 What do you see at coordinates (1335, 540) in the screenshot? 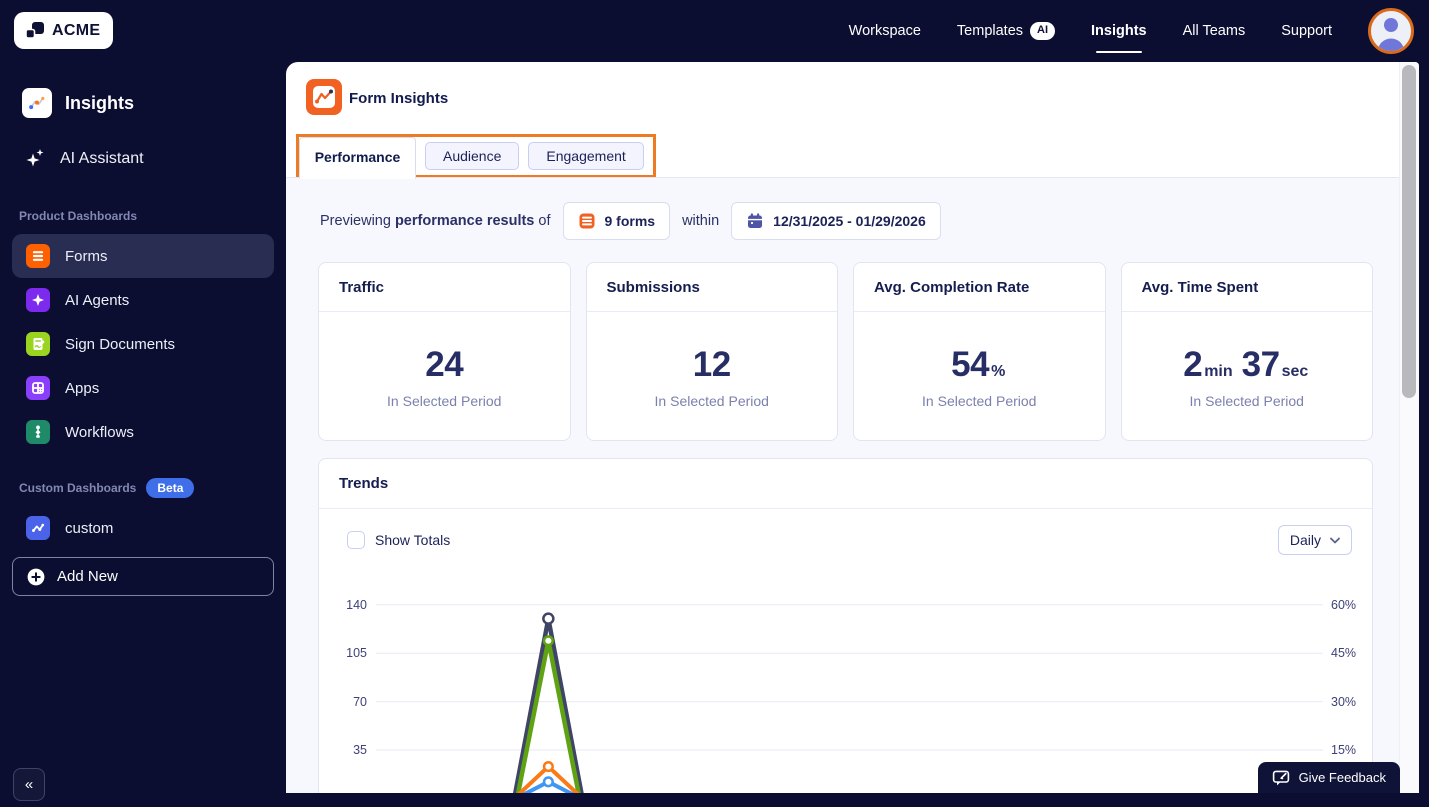
I see `chevron-down-icon` at bounding box center [1335, 540].